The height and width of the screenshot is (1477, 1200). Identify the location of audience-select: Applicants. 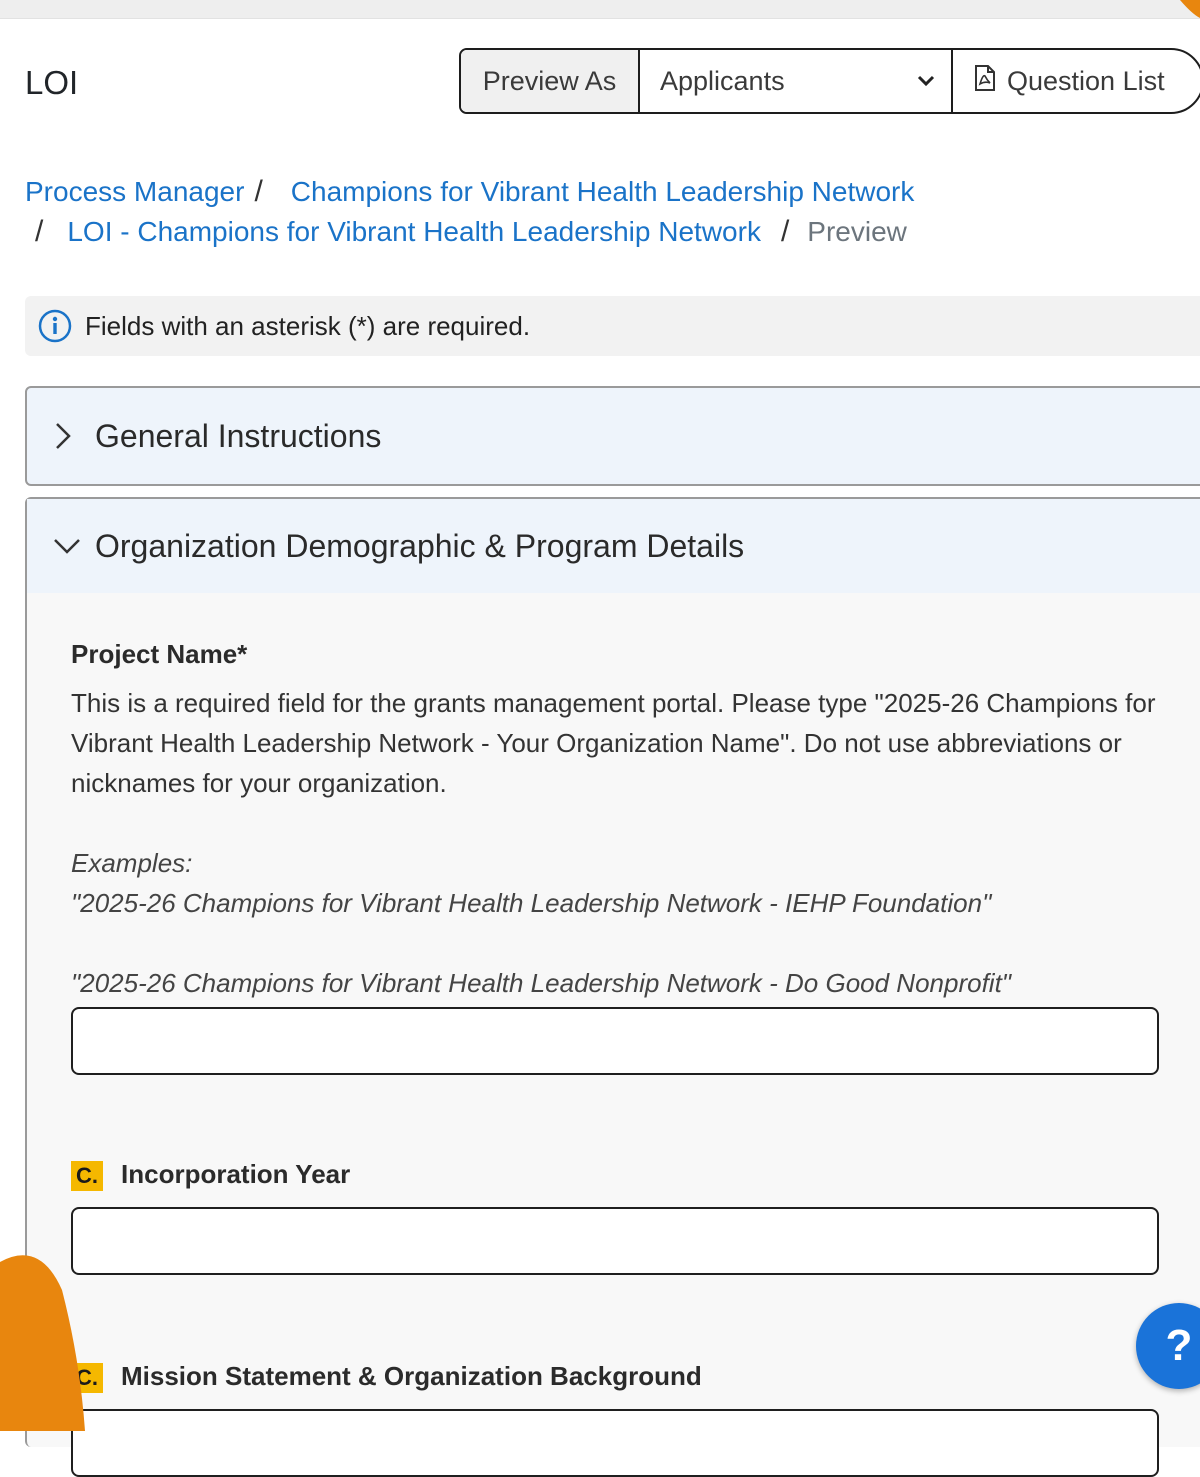
(796, 81).